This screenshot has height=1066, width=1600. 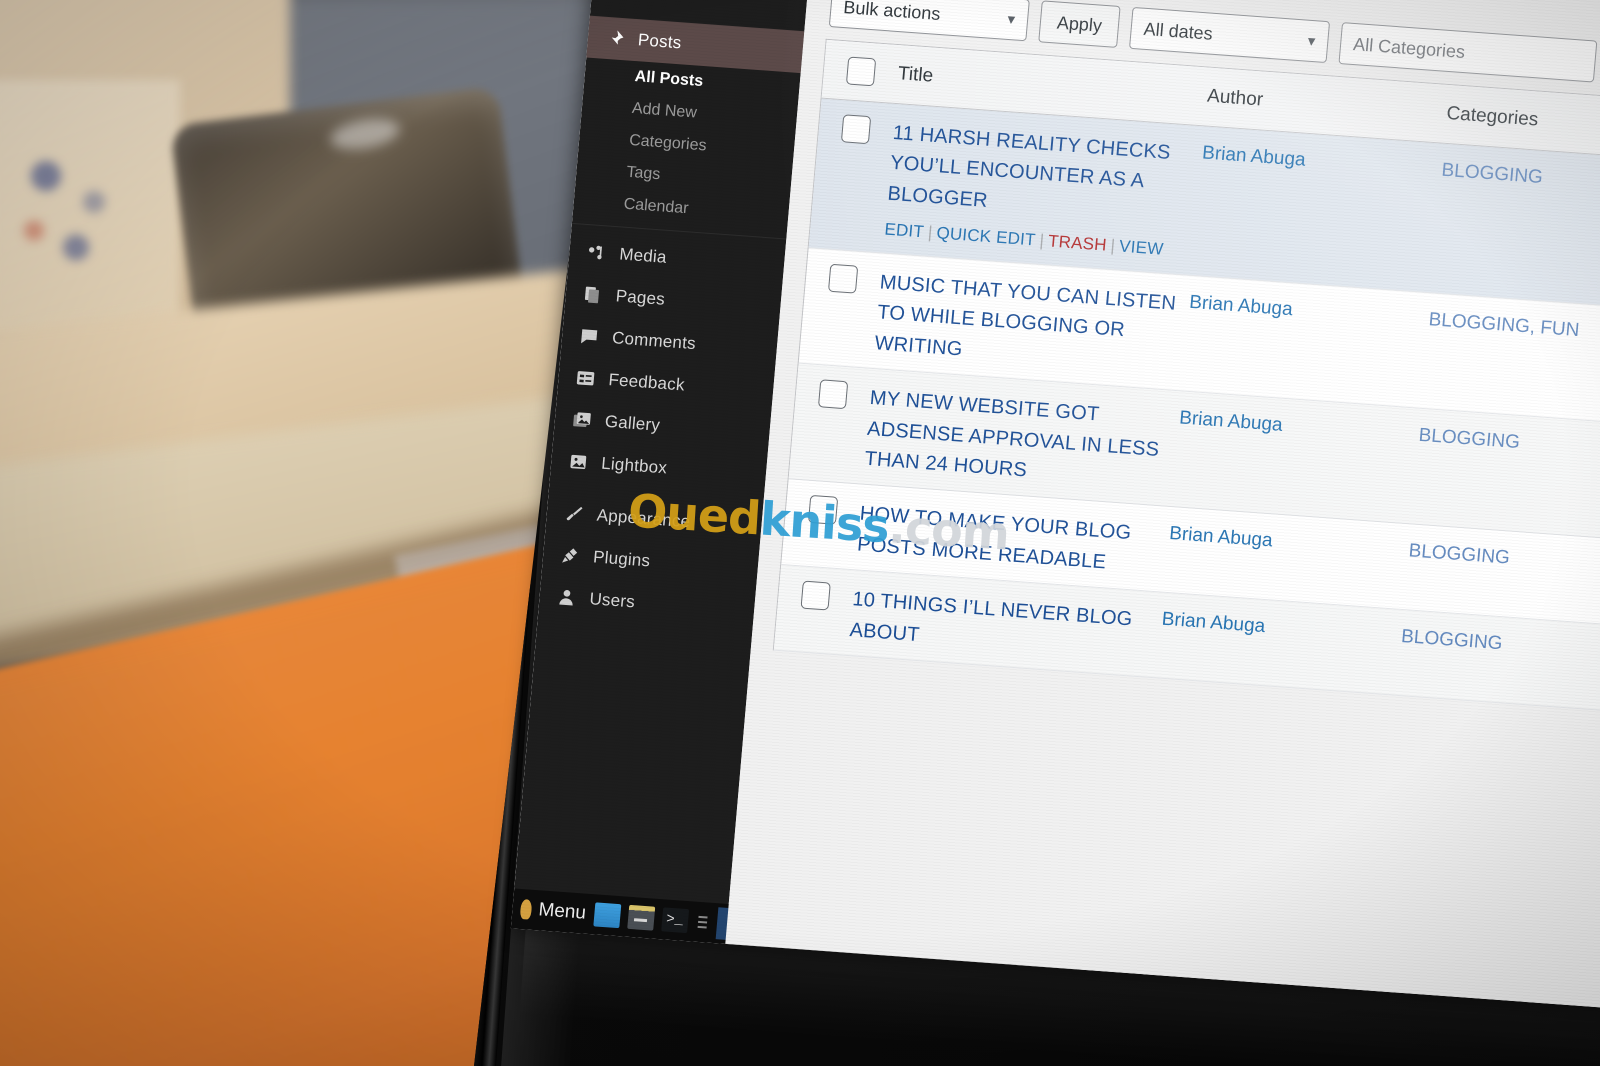 What do you see at coordinates (991, 616) in the screenshot?
I see `post-title-link: 10 THINGS I’LL NEVER BLOG ABOUT` at bounding box center [991, 616].